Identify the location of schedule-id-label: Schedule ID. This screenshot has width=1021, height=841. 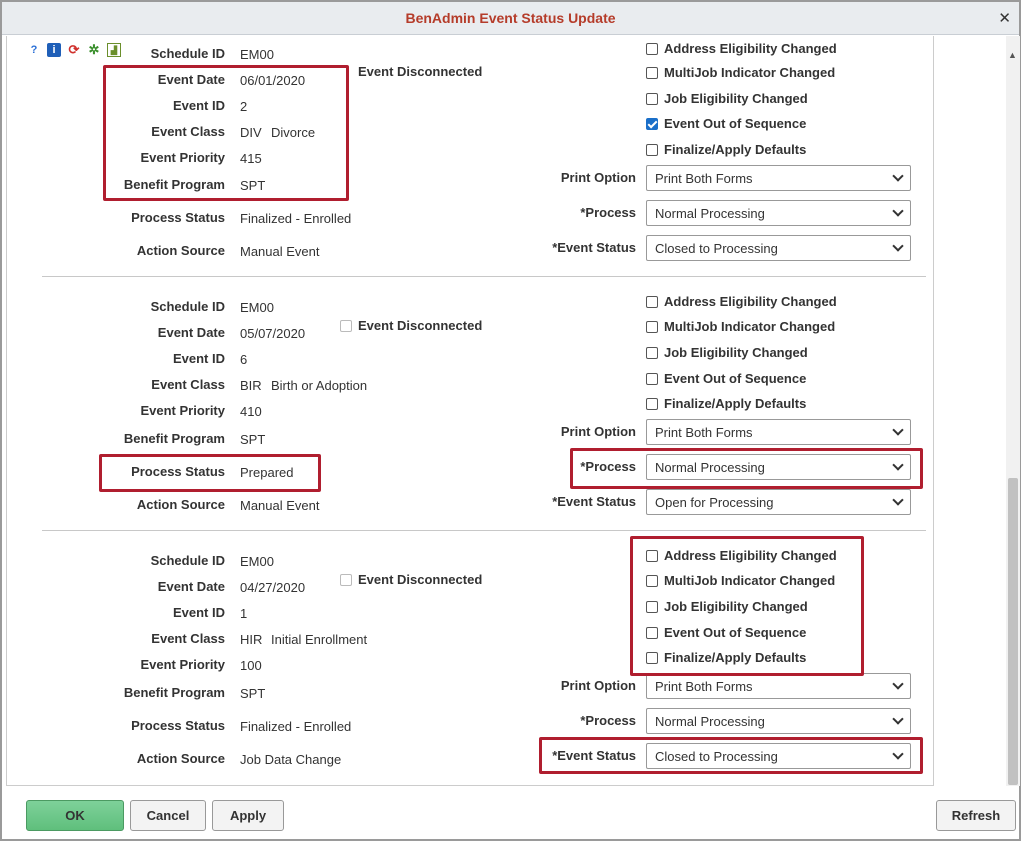
(187, 306).